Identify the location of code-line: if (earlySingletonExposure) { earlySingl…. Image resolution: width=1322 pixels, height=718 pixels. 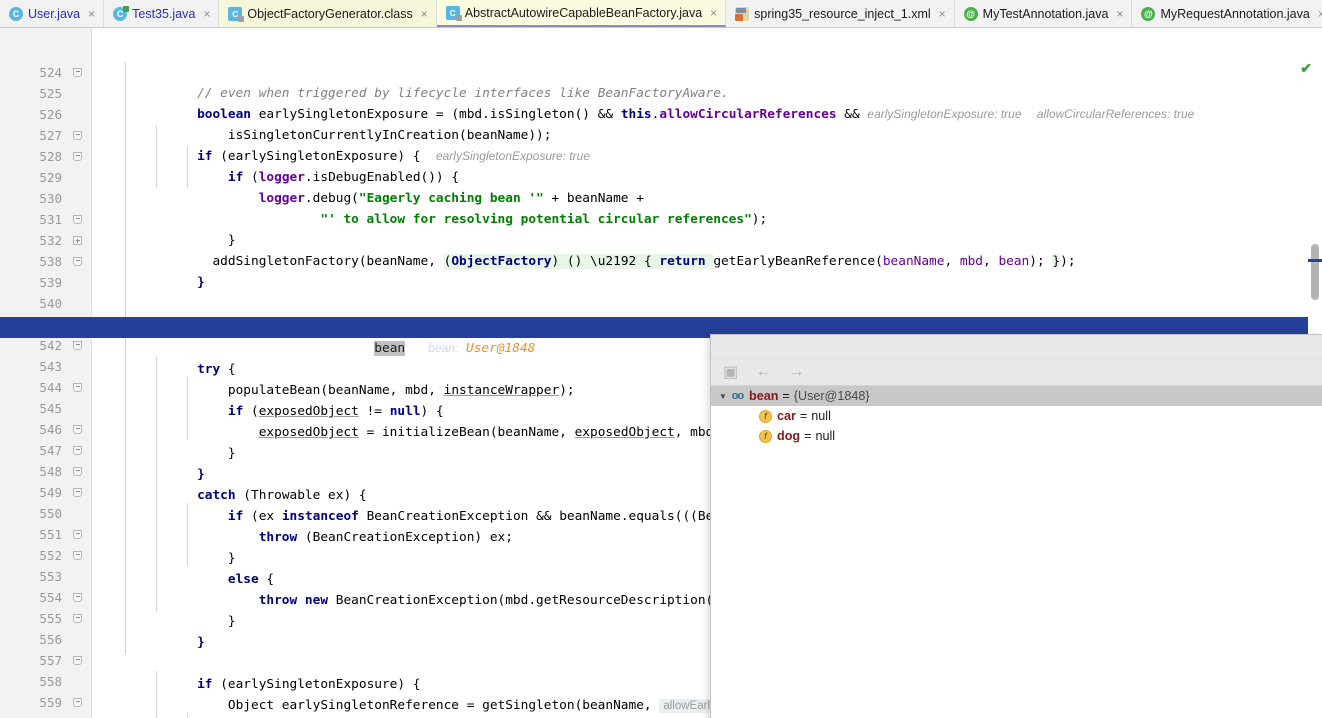
(394, 156).